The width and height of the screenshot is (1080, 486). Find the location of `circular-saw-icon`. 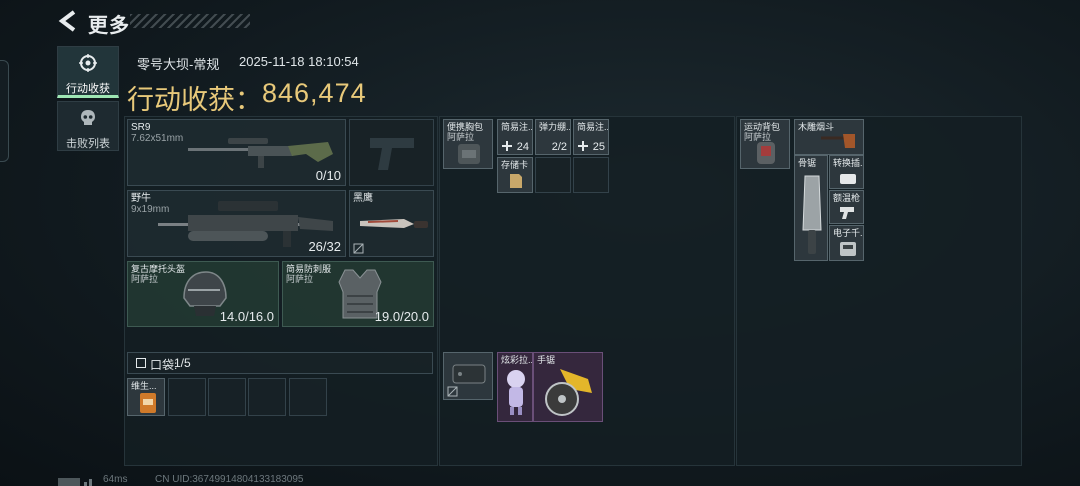

circular-saw-icon is located at coordinates (568, 392).